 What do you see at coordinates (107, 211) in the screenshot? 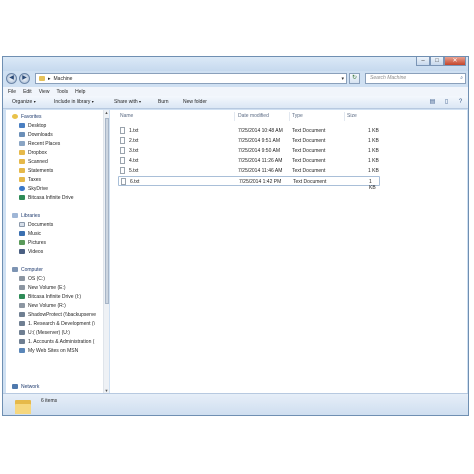
I see `scrollbar-thumb` at bounding box center [107, 211].